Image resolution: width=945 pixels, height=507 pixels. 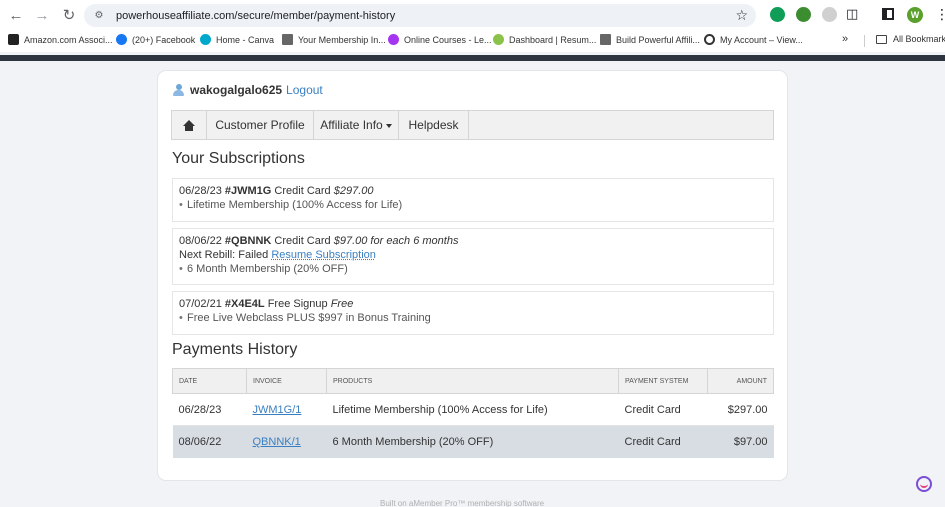 What do you see at coordinates (888, 14) in the screenshot?
I see `side-panel-icon` at bounding box center [888, 14].